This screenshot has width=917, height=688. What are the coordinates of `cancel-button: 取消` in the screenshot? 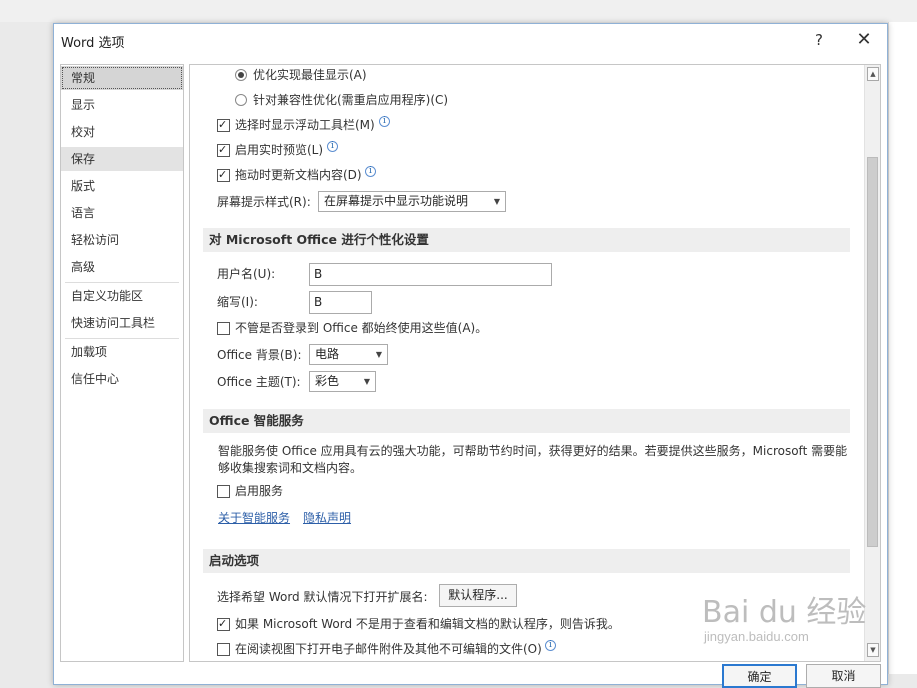 It's located at (843, 676).